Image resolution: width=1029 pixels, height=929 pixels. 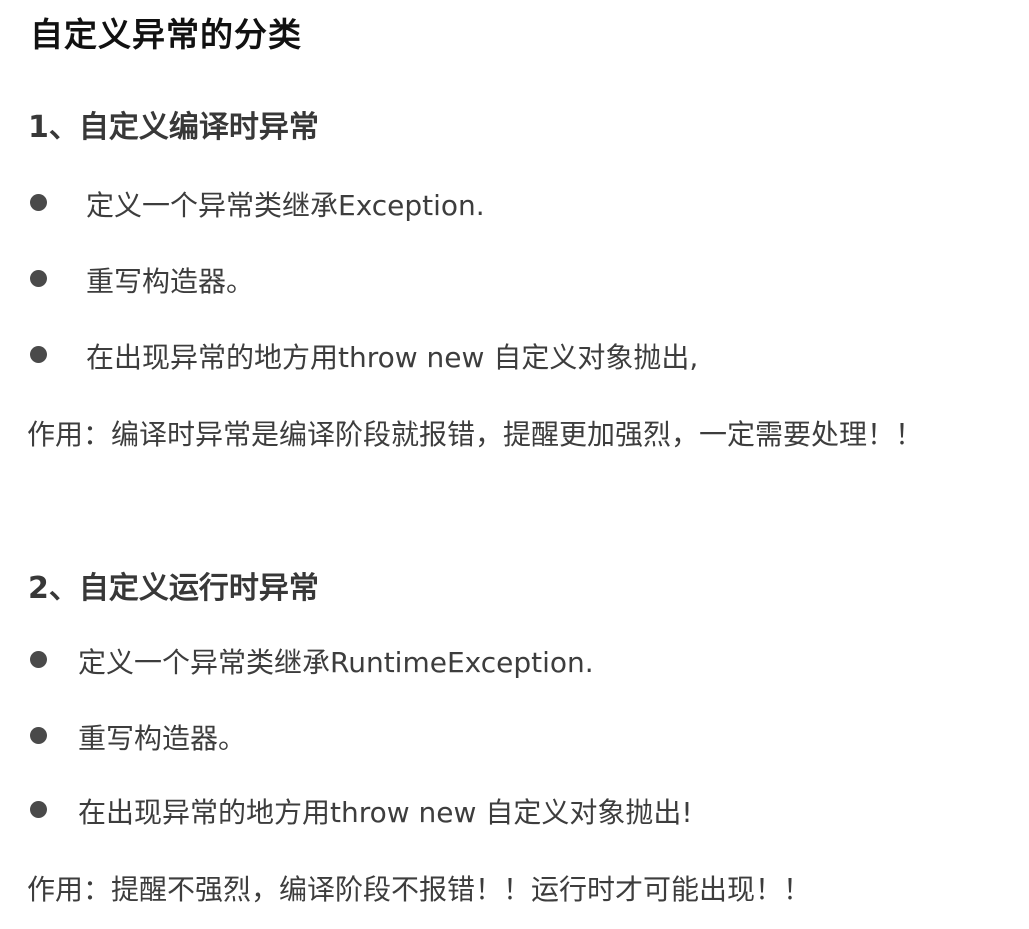 I want to click on section-heading-runtime: 2、自定义运行时异常, so click(x=173, y=588).